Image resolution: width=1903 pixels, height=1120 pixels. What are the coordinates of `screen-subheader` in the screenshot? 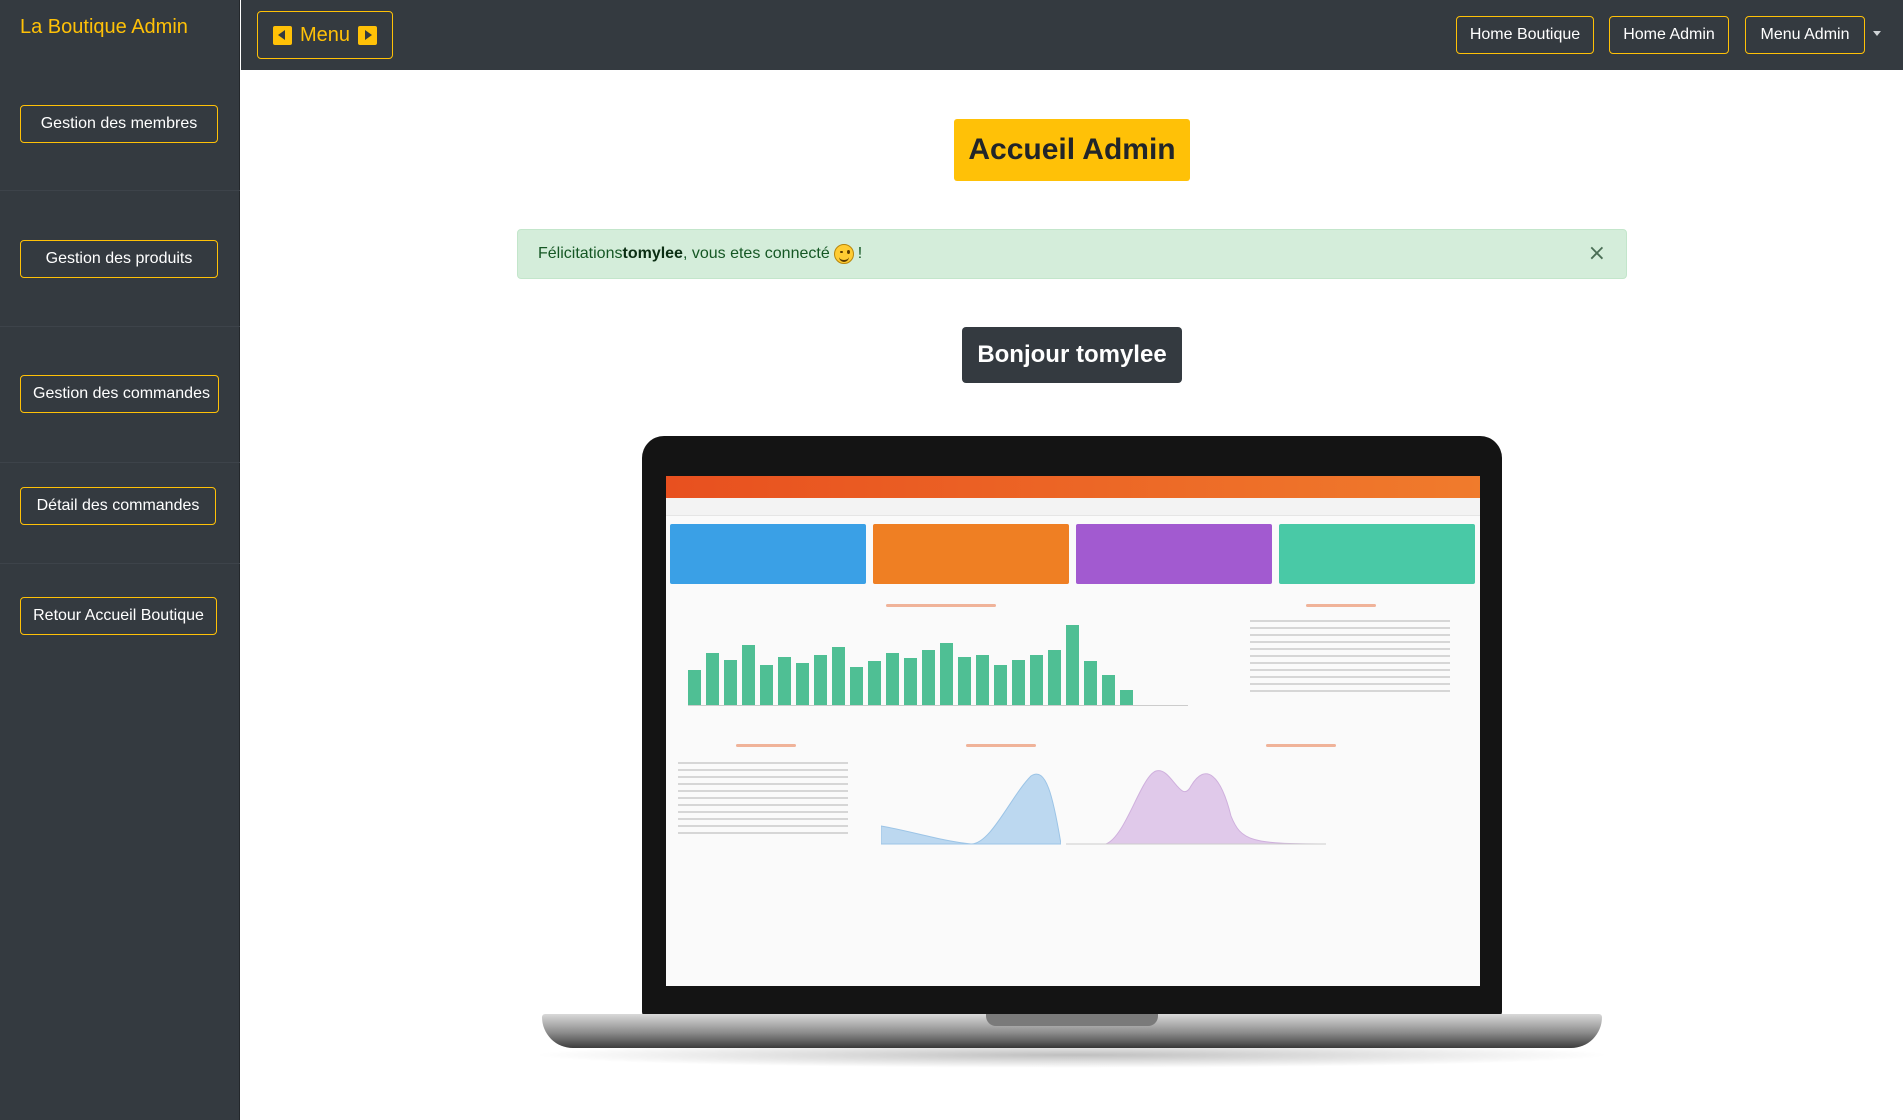 It's located at (1073, 507).